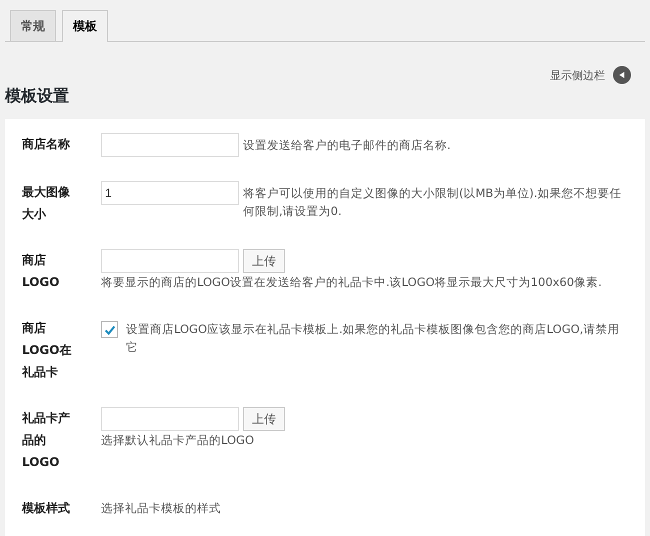  Describe the element at coordinates (46, 508) in the screenshot. I see `setting-label: 模板样式` at that location.